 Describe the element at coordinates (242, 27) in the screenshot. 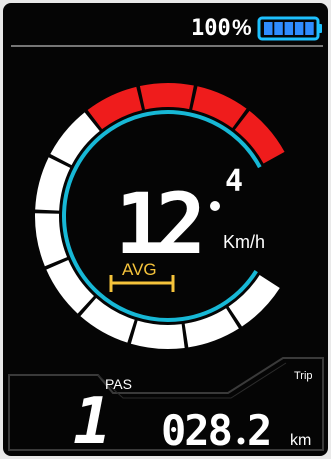

I see `battery-percent-sign: %` at that location.